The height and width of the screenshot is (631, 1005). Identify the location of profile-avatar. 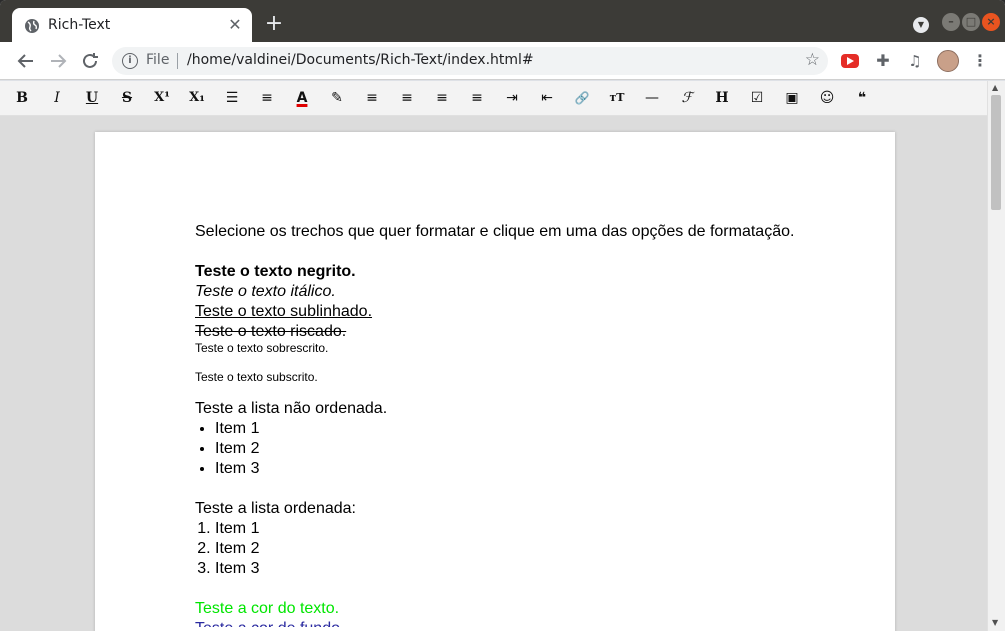
(948, 61).